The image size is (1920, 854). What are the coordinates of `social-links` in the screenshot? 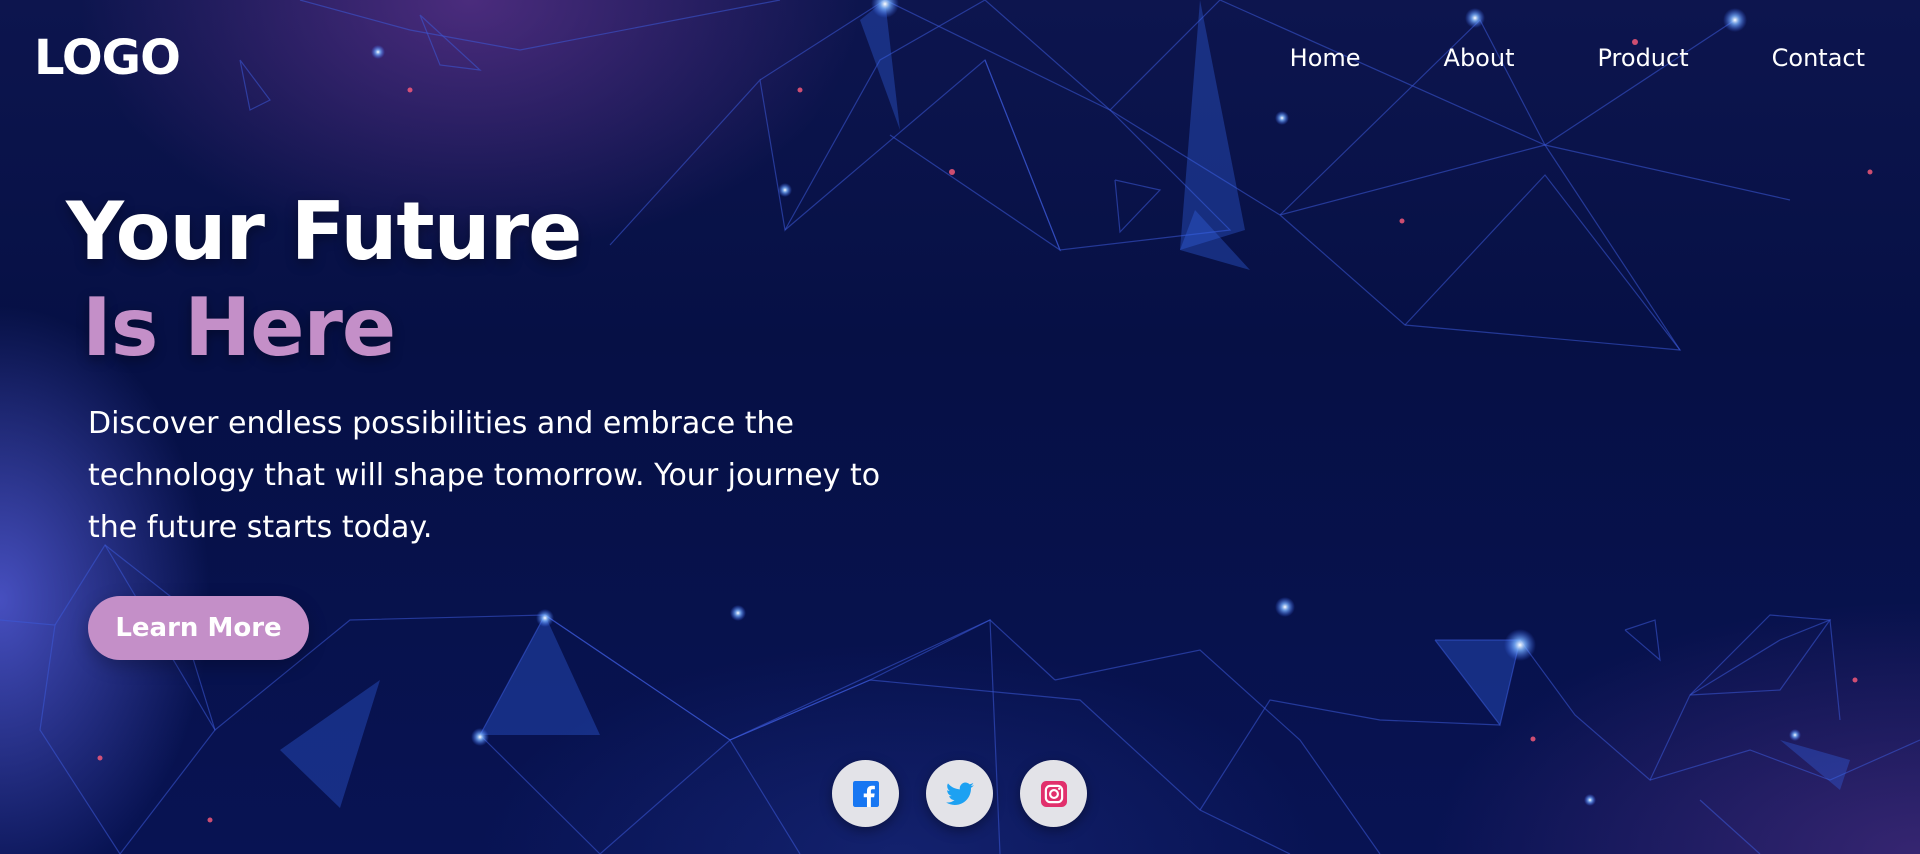 It's located at (959, 793).